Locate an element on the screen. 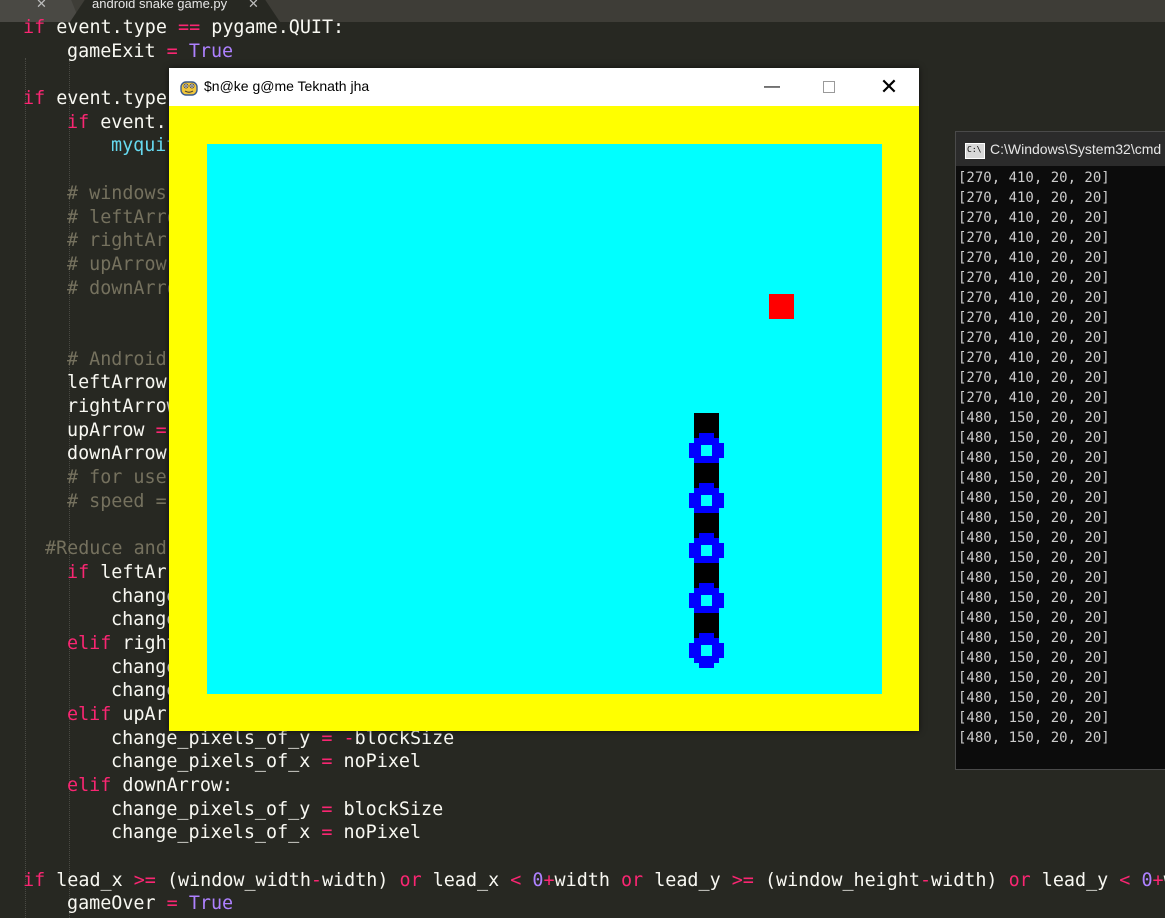  code-token: pygame.QUIT: is located at coordinates (272, 27).